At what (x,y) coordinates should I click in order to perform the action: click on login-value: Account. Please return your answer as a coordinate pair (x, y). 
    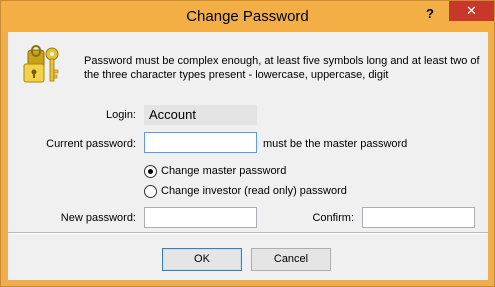
    Looking at the image, I should click on (200, 115).